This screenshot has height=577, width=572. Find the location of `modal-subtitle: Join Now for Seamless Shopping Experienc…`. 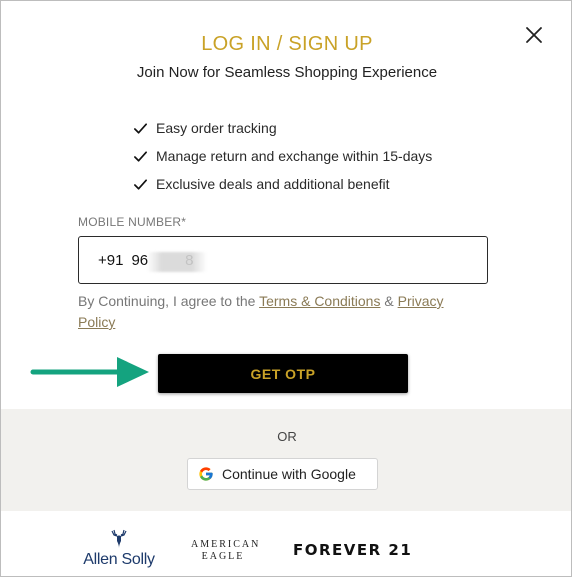

modal-subtitle: Join Now for Seamless Shopping Experienc… is located at coordinates (287, 72).